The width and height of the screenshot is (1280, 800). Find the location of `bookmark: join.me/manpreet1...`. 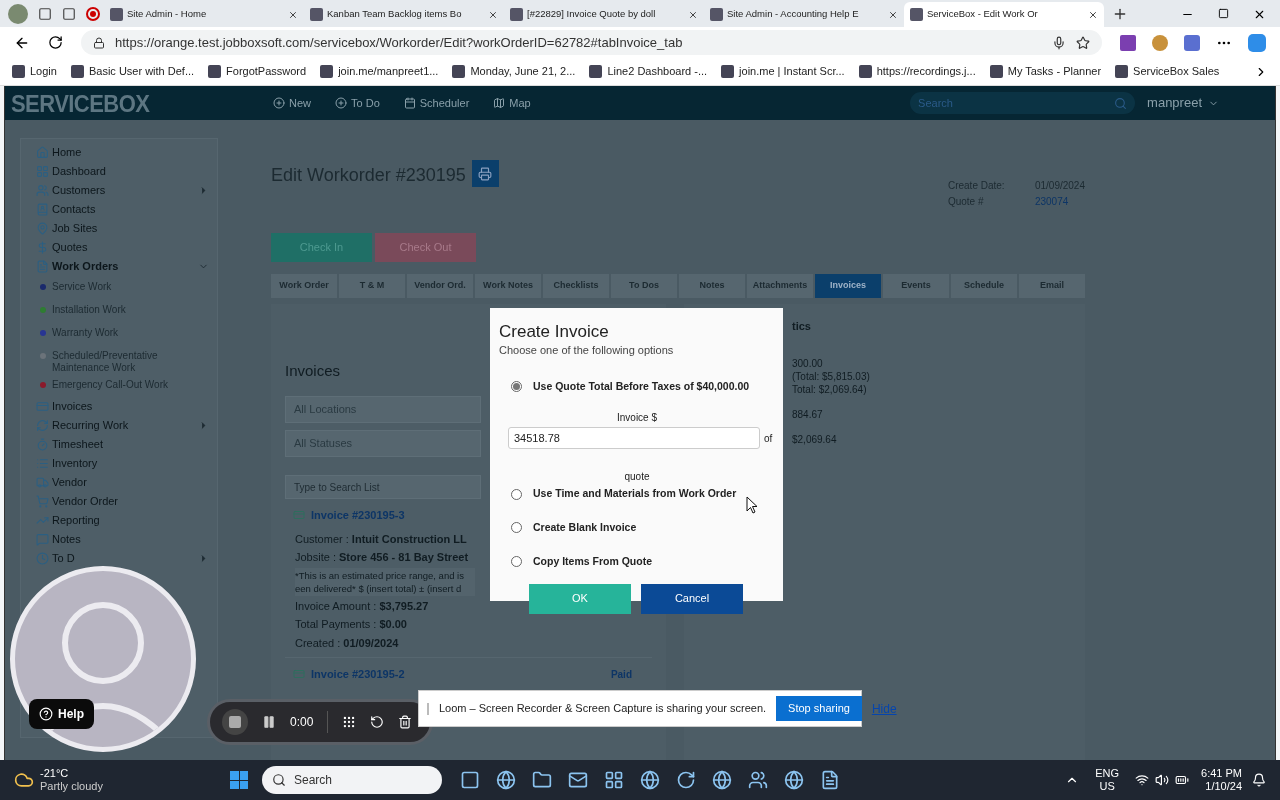

bookmark: join.me/manpreet1... is located at coordinates (379, 71).